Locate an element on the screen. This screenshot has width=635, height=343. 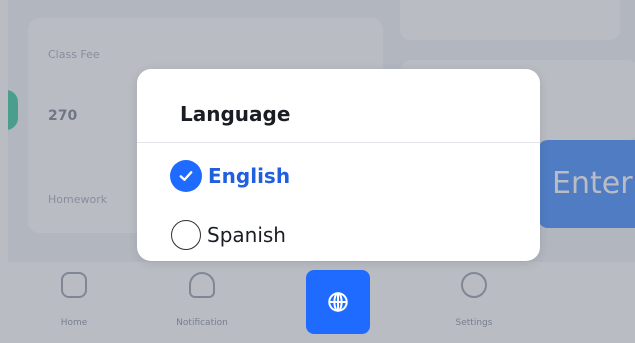
language-option-spanish: Spanish is located at coordinates (228, 235).